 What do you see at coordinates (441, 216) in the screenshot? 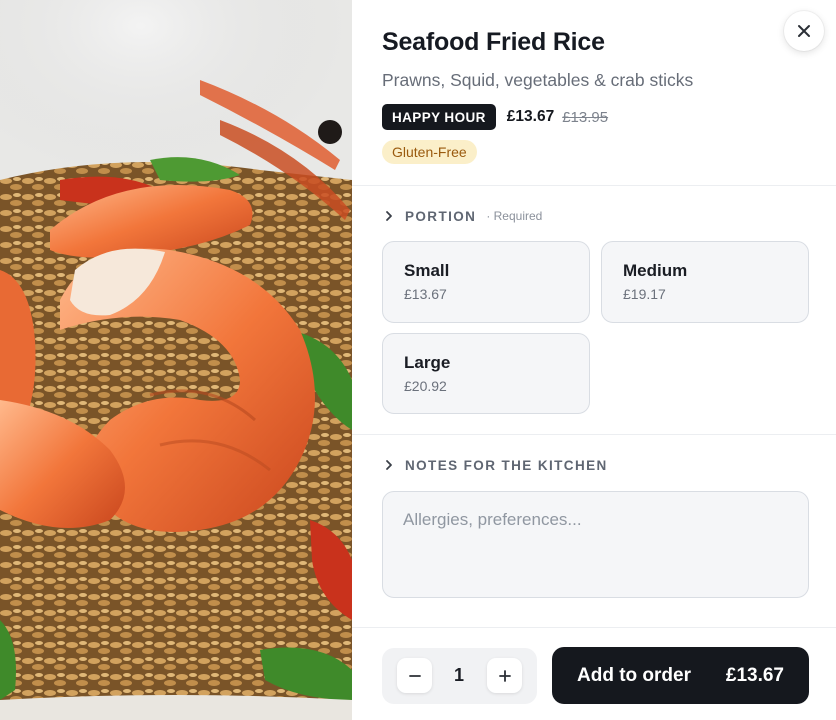
I see `portion-title: PORTION` at bounding box center [441, 216].